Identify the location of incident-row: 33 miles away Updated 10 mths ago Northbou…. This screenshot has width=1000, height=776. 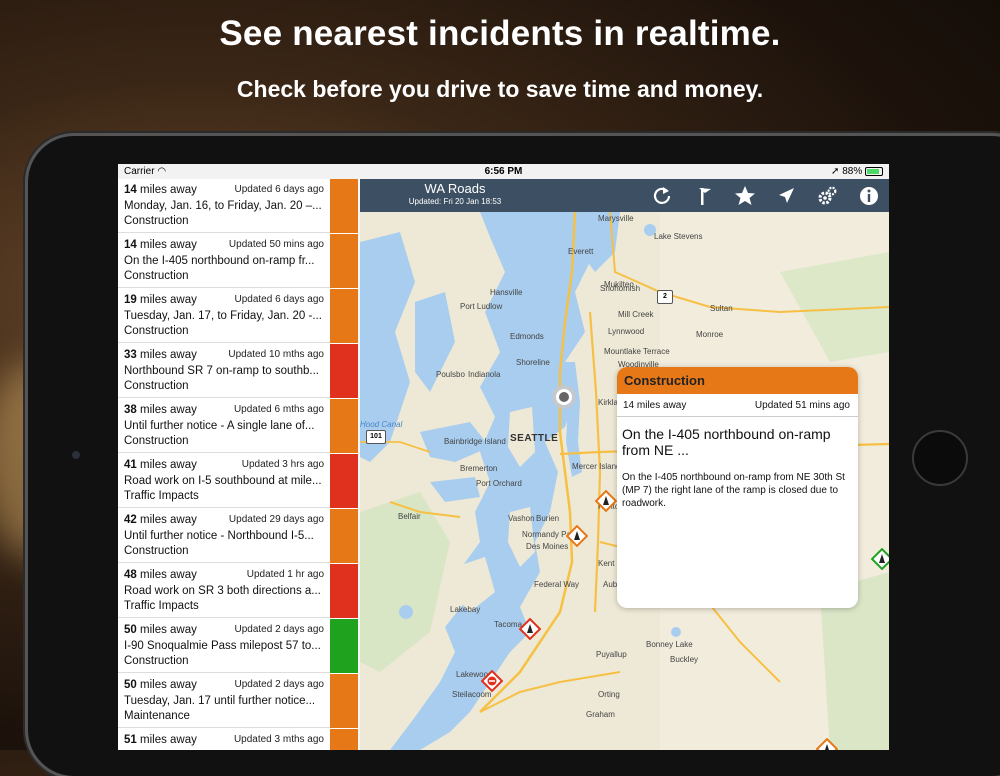
(238, 371).